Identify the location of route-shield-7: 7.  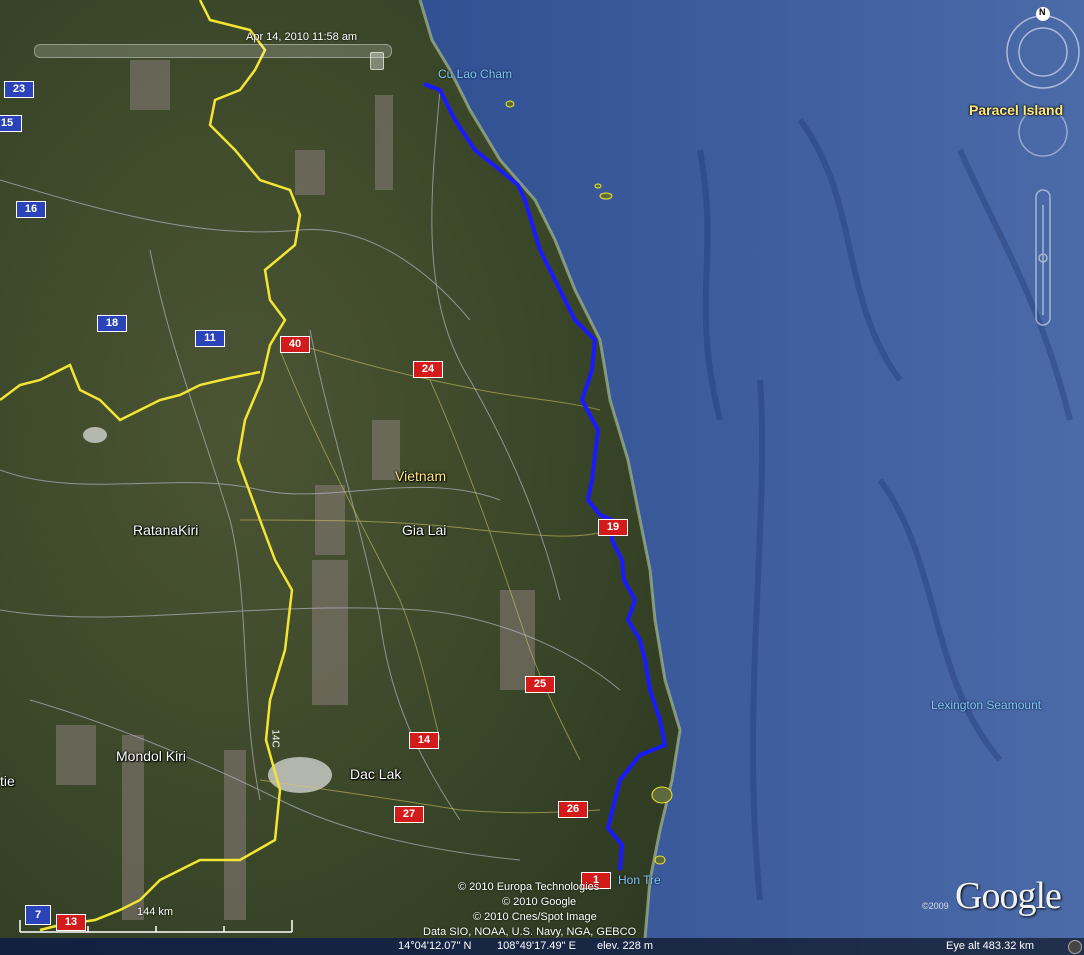
(38, 915).